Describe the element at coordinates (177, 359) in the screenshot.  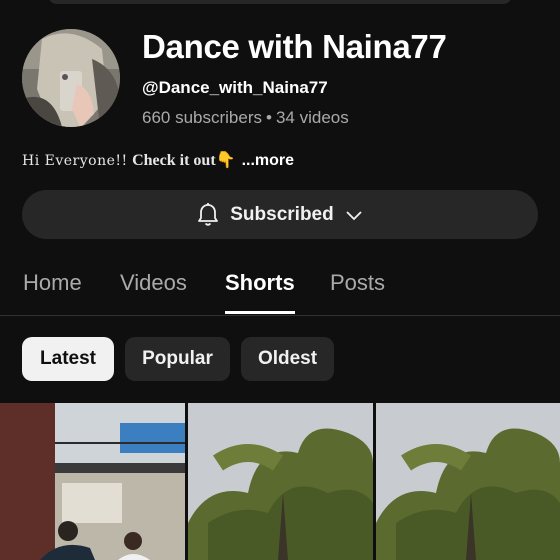
I see `filter-popular-chip: Popular` at that location.